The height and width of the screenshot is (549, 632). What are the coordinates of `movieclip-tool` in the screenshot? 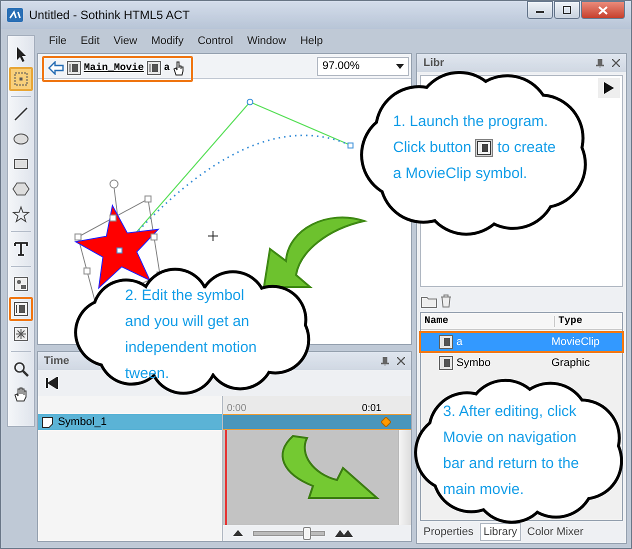 It's located at (20, 309).